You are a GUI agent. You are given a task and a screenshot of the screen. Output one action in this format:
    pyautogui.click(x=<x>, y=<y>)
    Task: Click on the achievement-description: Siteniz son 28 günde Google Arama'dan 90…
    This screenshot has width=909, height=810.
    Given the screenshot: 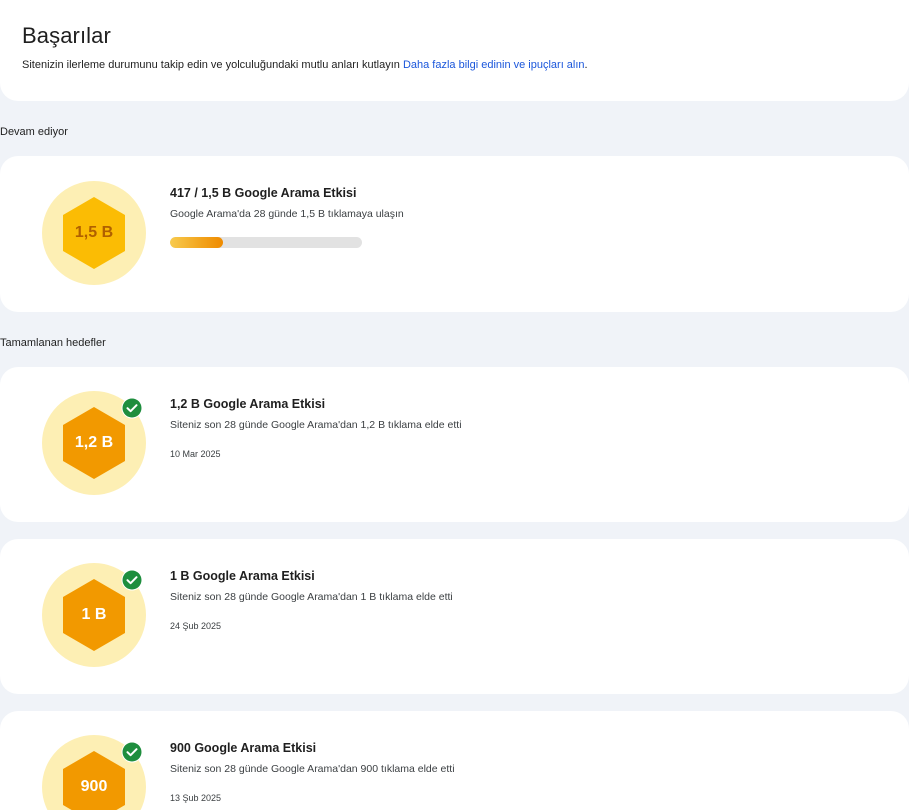 What is the action you would take?
    pyautogui.click(x=312, y=769)
    